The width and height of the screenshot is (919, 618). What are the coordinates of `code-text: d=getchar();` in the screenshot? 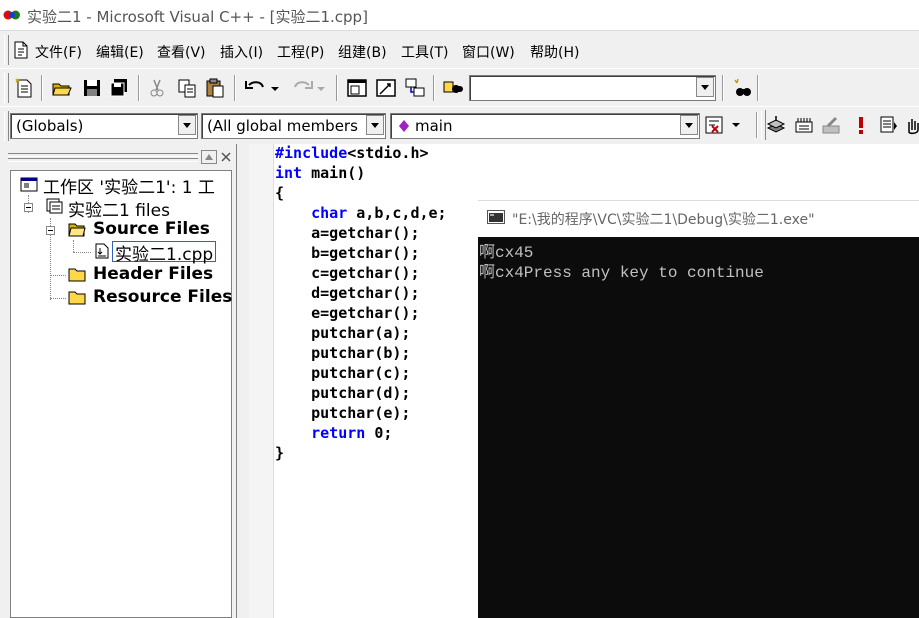 It's located at (347, 293).